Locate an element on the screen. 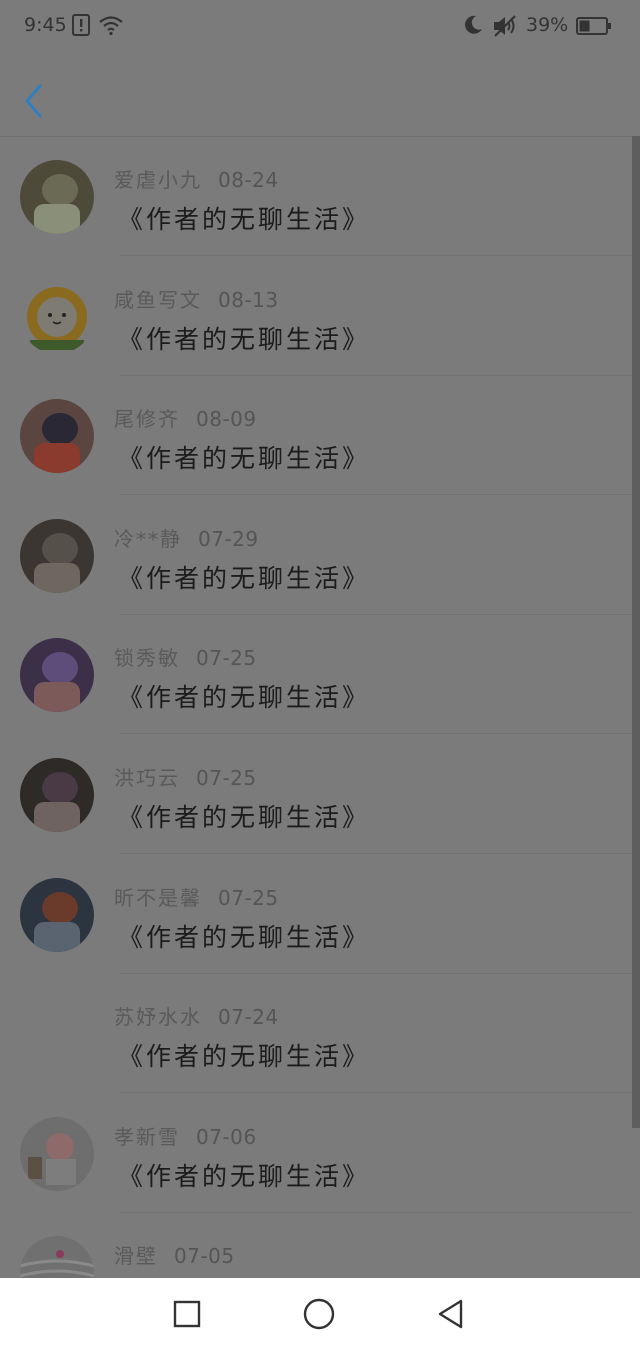 The image size is (640, 1351). user-name: 冷**静 is located at coordinates (148, 539).